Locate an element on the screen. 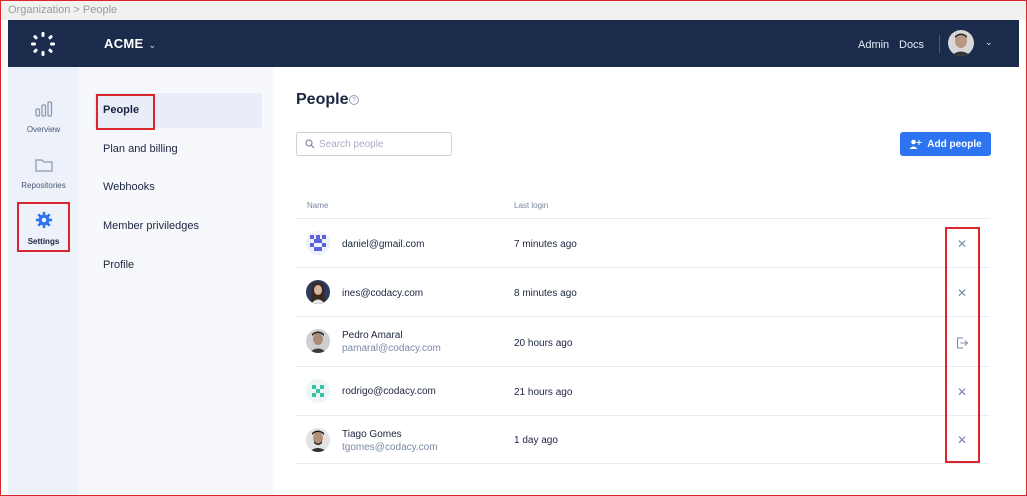 The width and height of the screenshot is (1027, 496). table-row: daniel@gmail.com 7 minutes ago ✕ is located at coordinates (643, 242).